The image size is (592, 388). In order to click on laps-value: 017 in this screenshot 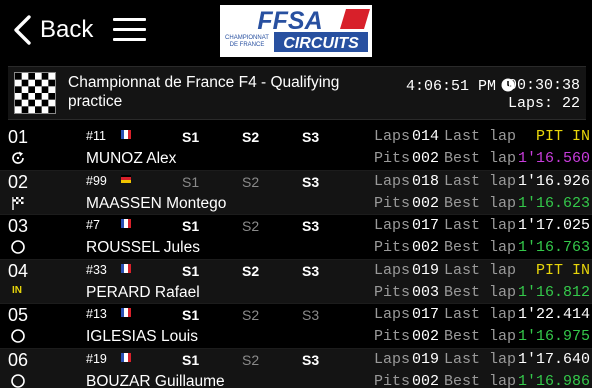, I will do `click(426, 314)`.